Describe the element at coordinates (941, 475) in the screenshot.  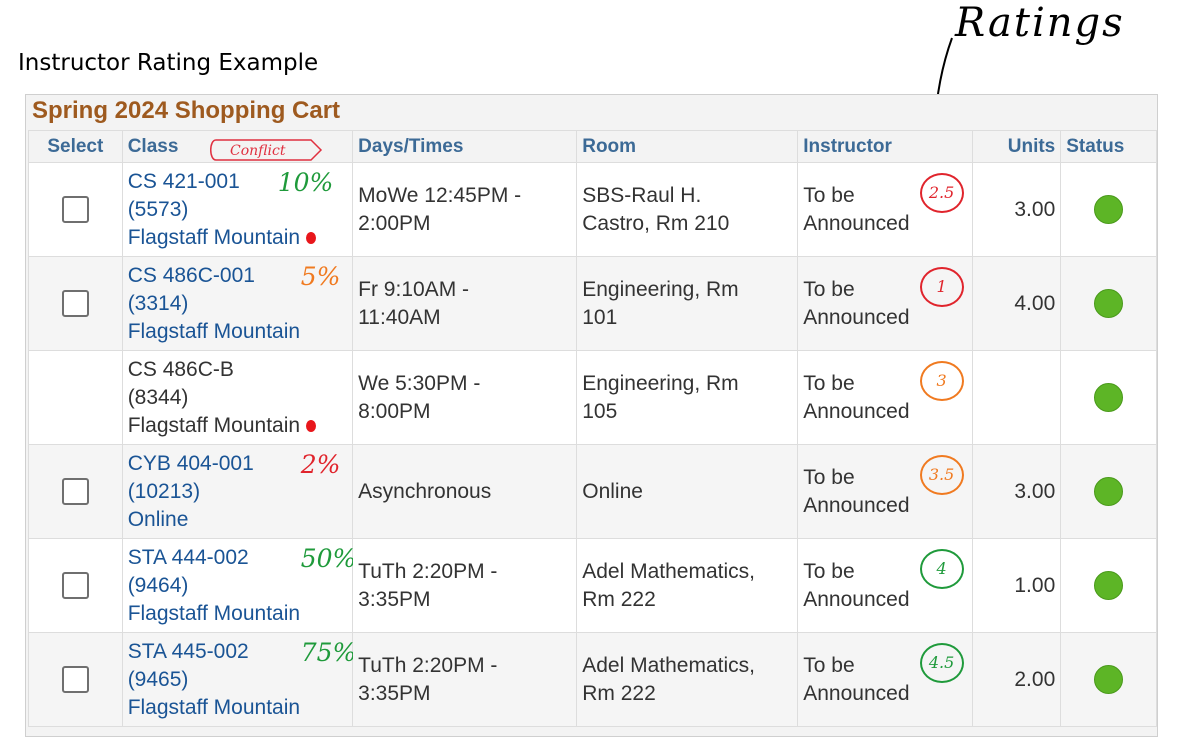
I see `rating-annotation: 3.5` at that location.